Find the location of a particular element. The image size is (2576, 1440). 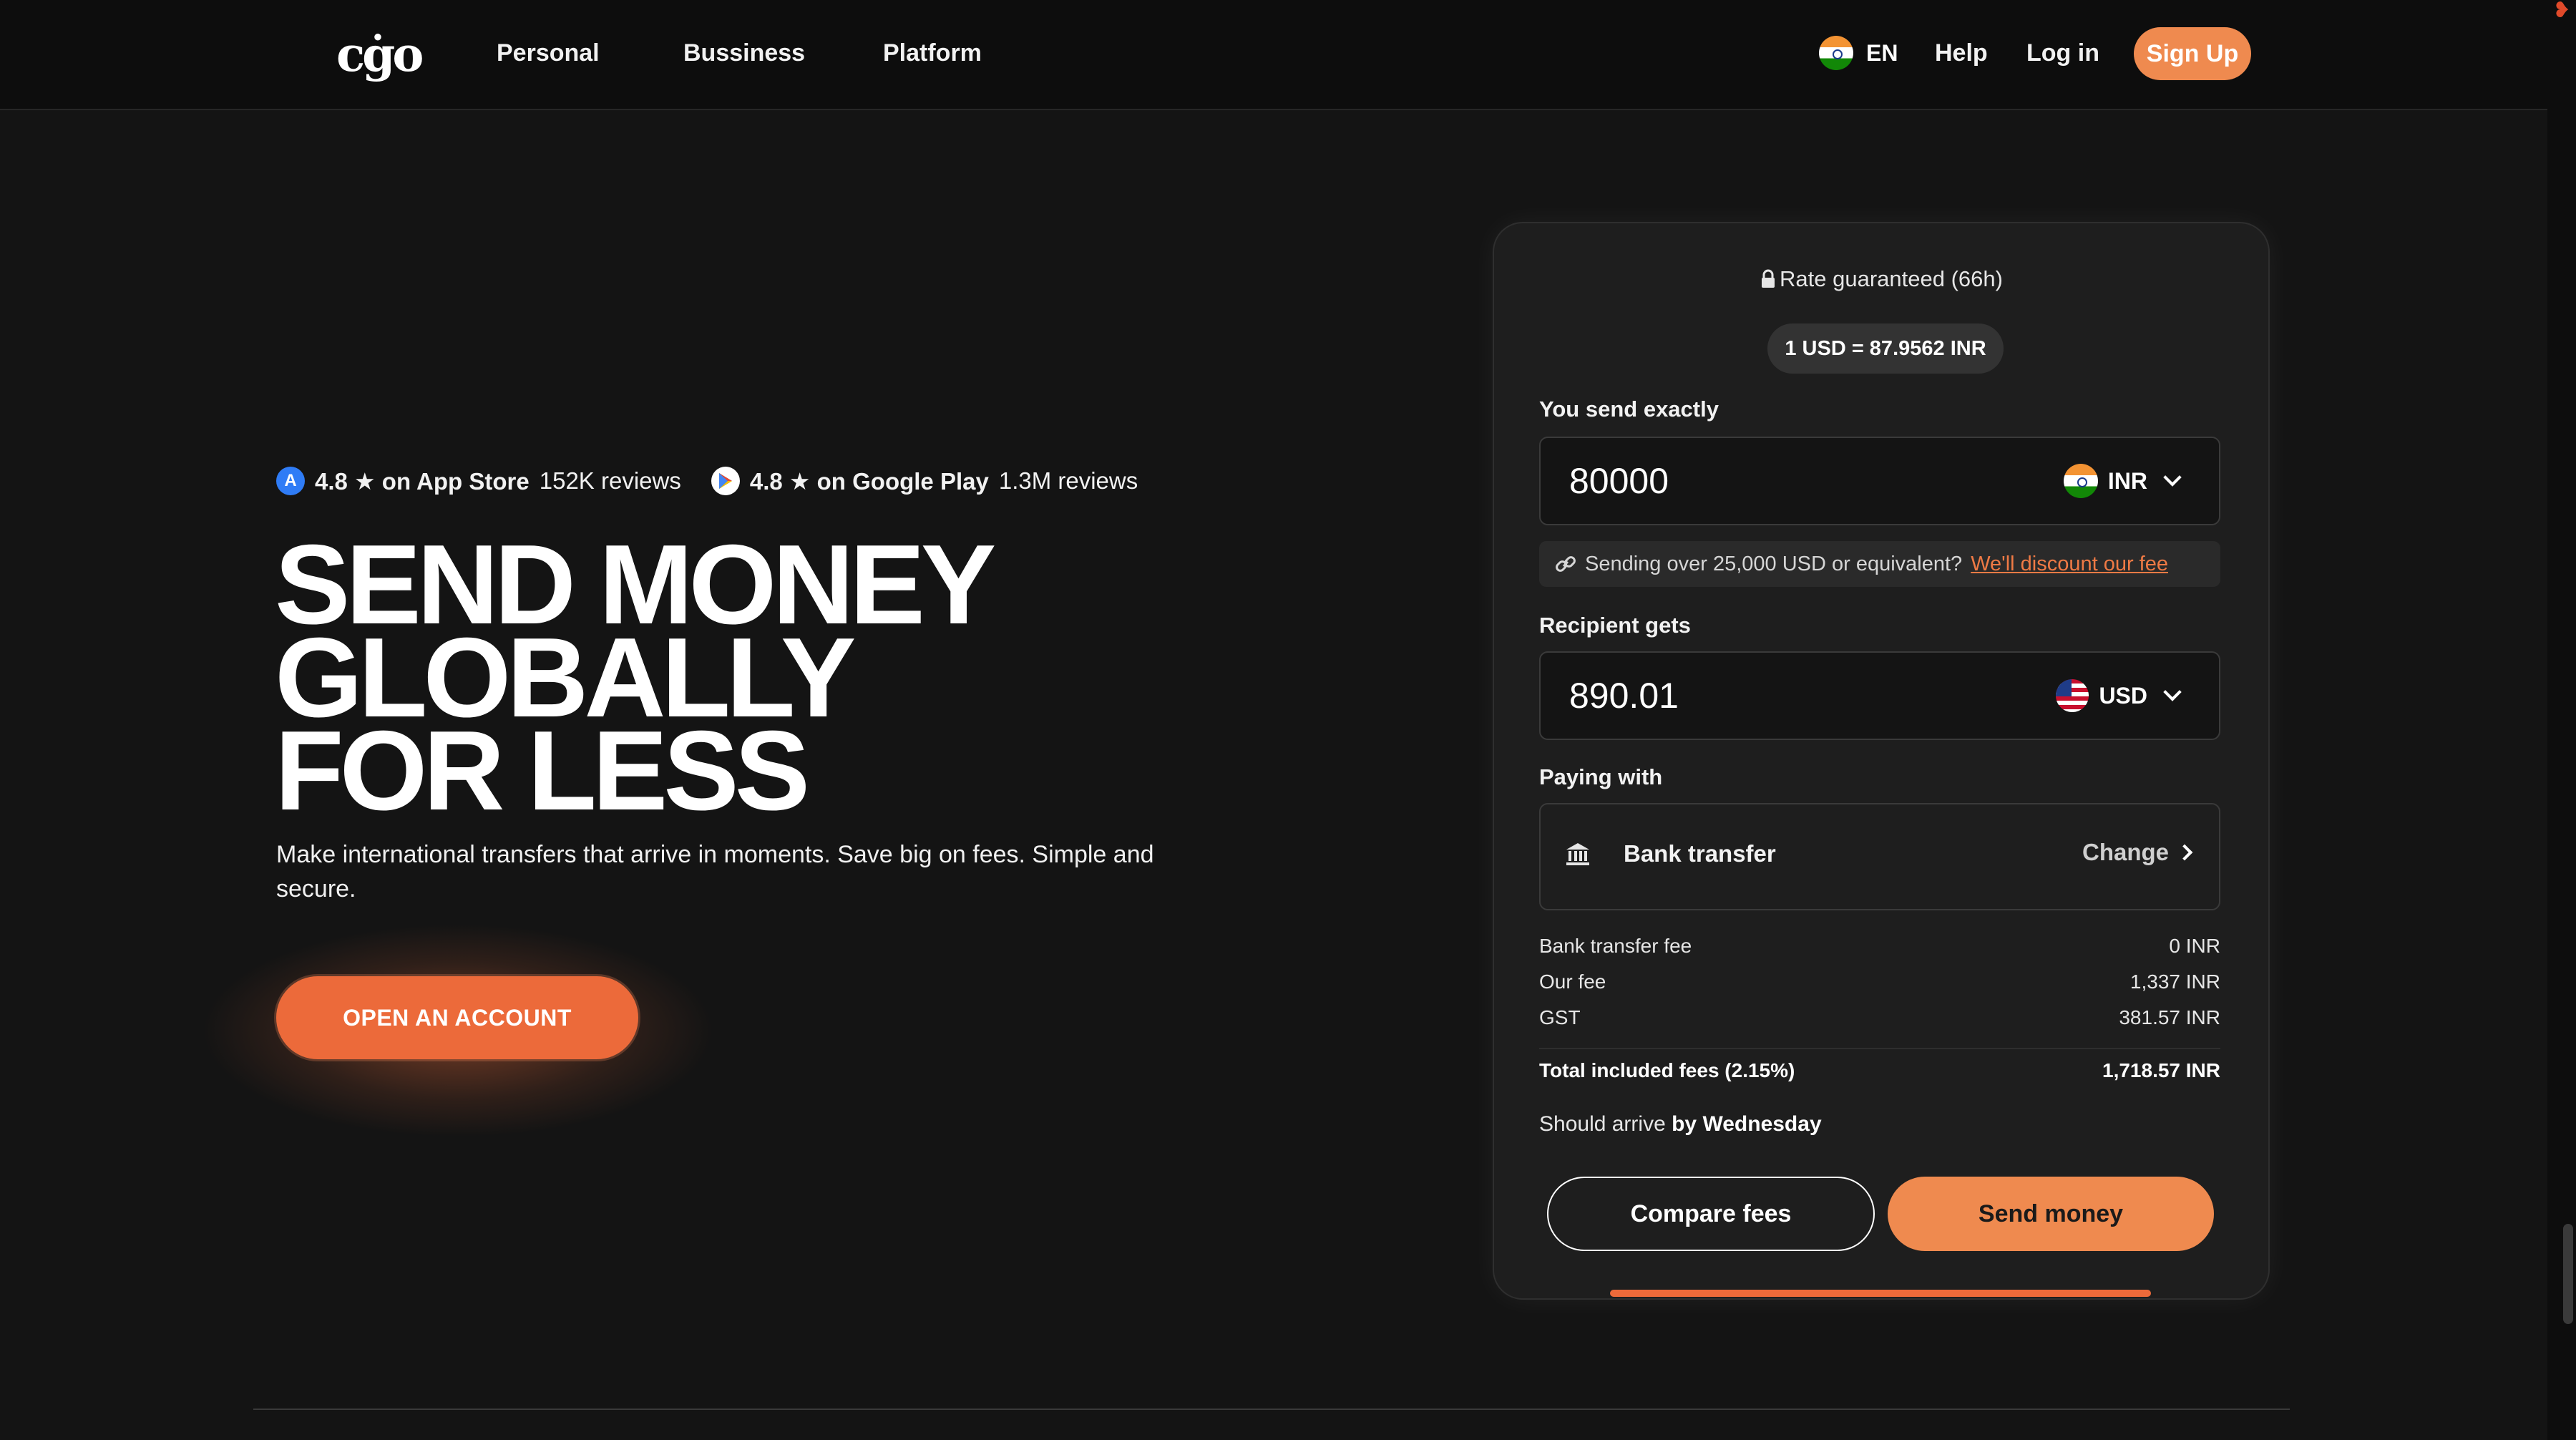

rate-guarantee-text: Rate guaranteed (66h) is located at coordinates (1891, 278).